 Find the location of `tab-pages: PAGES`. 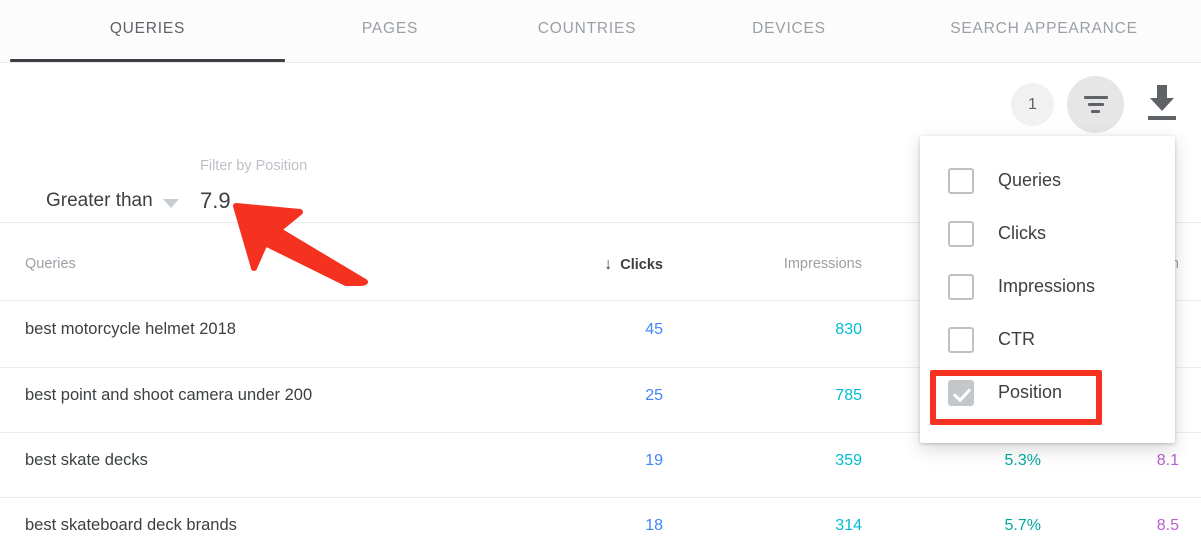

tab-pages: PAGES is located at coordinates (390, 31).